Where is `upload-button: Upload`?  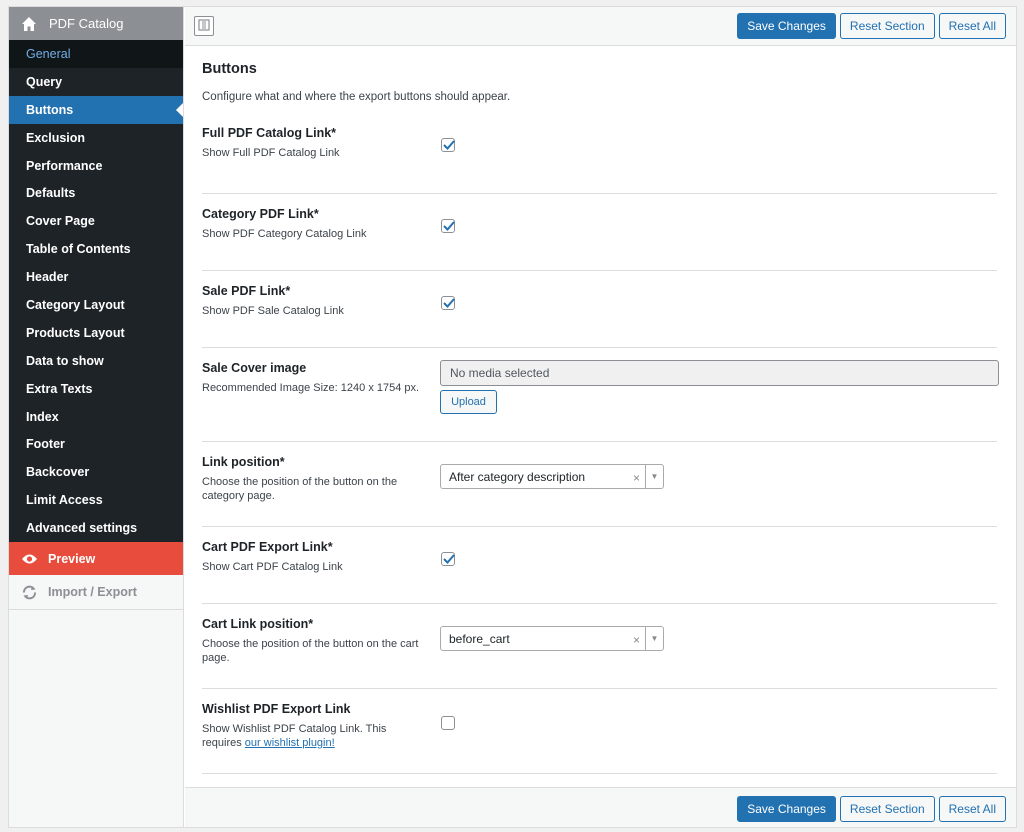 upload-button: Upload is located at coordinates (468, 402).